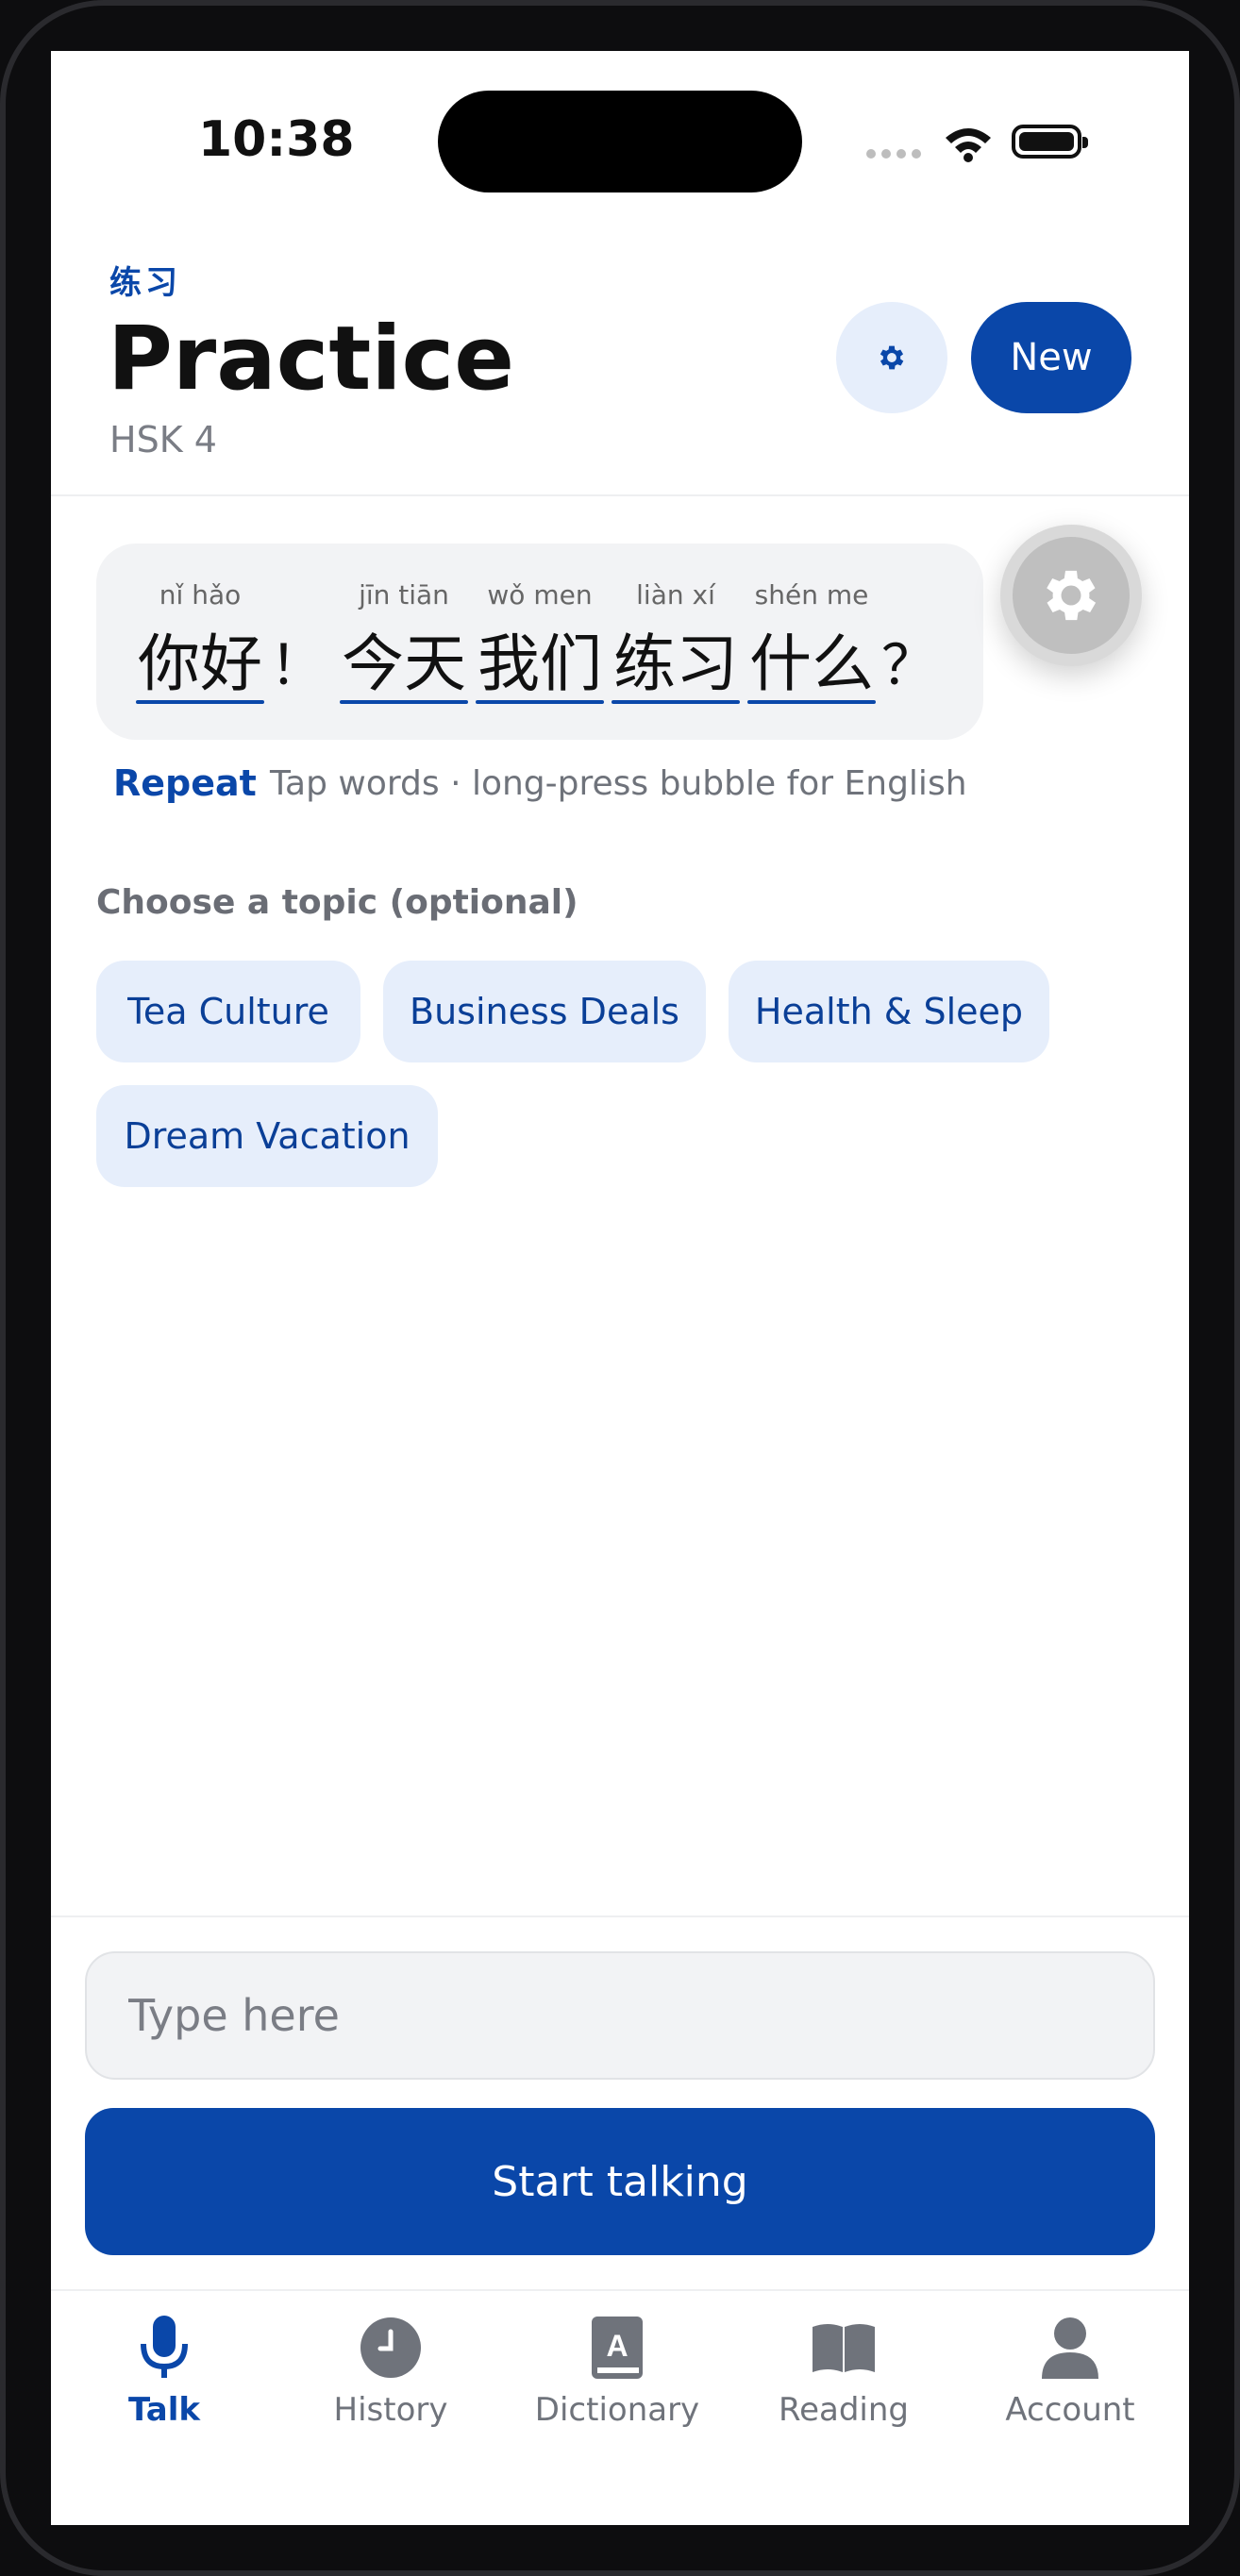  Describe the element at coordinates (540, 663) in the screenshot. I see `hanzi: 我们` at that location.